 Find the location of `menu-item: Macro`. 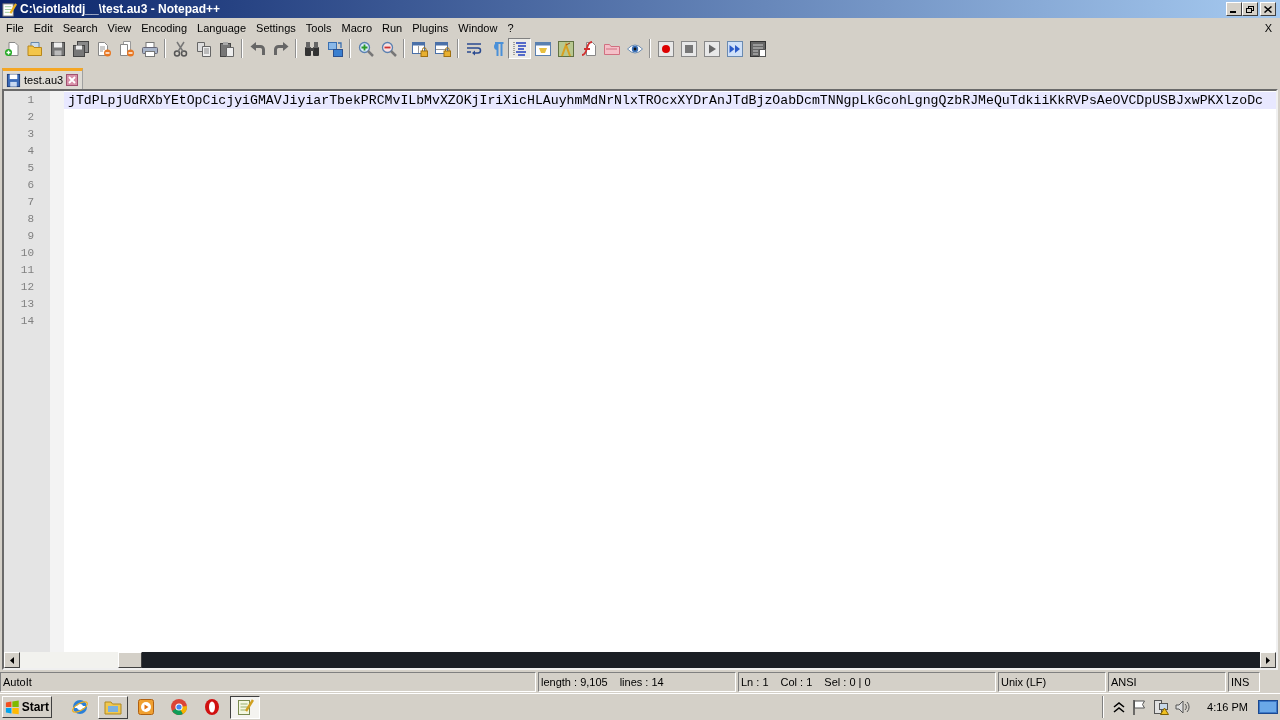

menu-item: Macro is located at coordinates (357, 28).